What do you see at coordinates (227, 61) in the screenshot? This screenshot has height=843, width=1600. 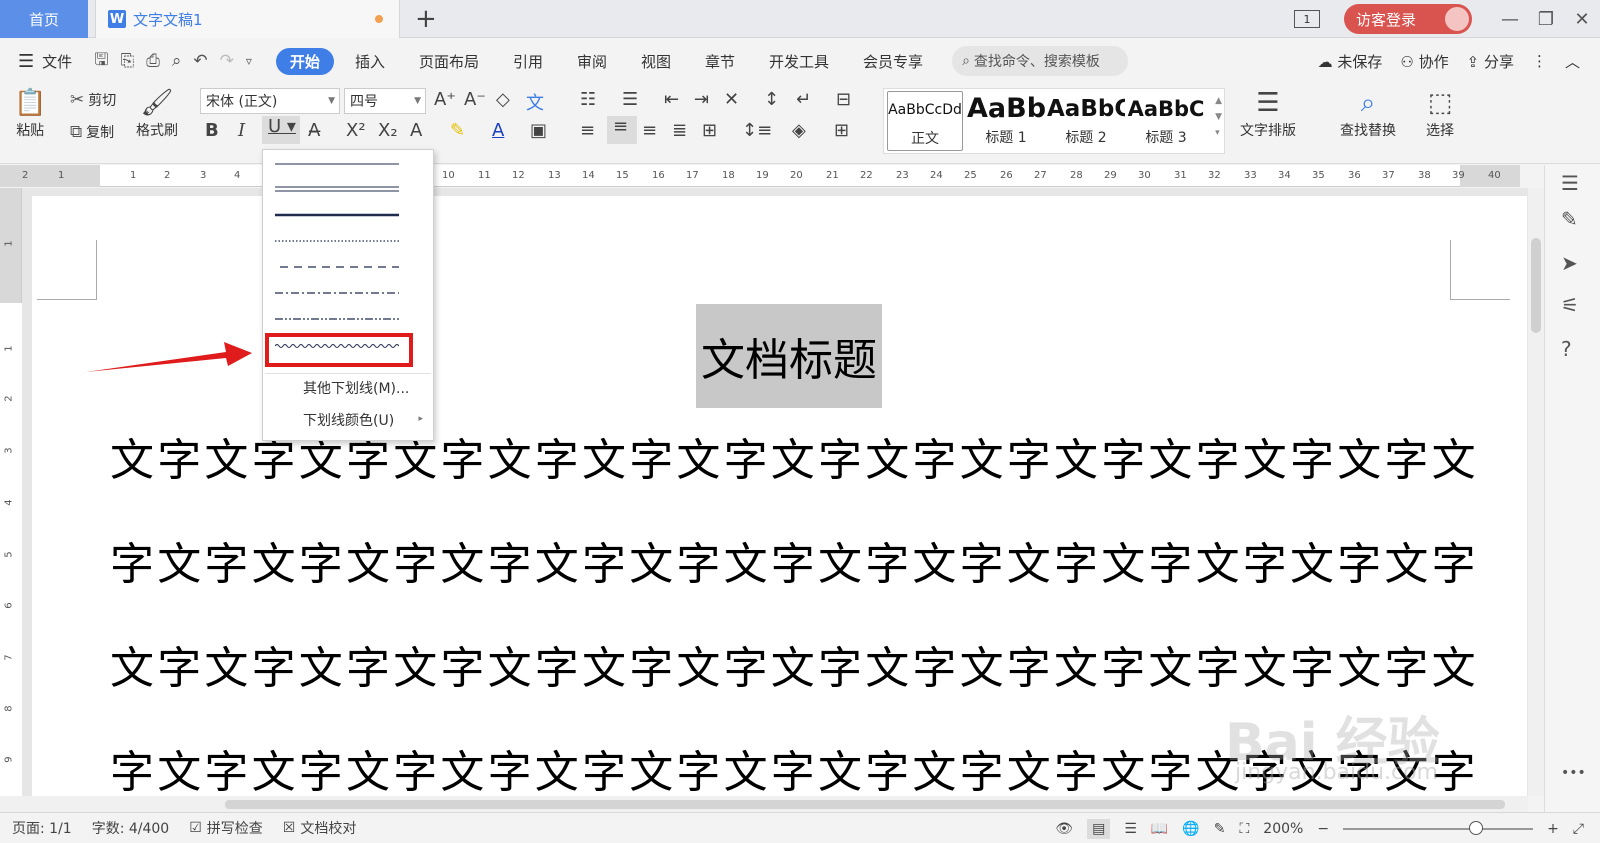 I see `redo-icon: ↷` at bounding box center [227, 61].